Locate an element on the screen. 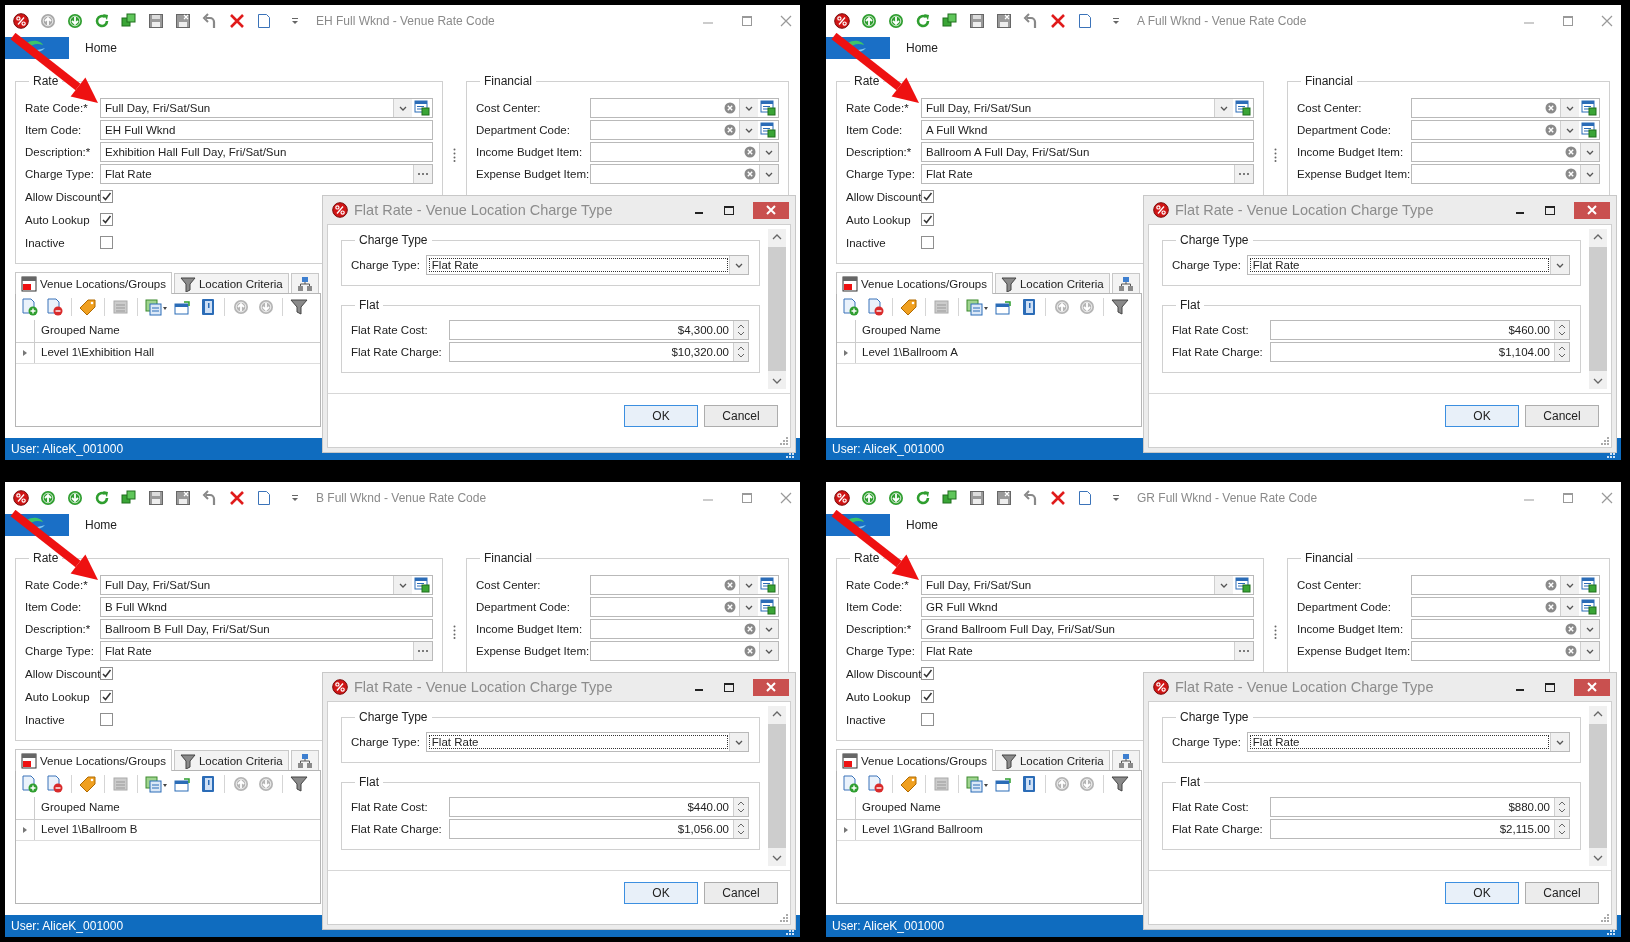  number-field: $10,320.00 is located at coordinates (599, 352).